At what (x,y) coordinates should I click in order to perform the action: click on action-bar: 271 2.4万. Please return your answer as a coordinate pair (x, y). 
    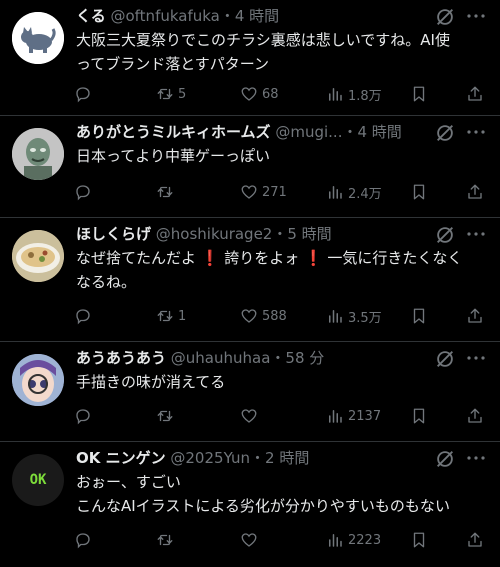
    Looking at the image, I should click on (281, 192).